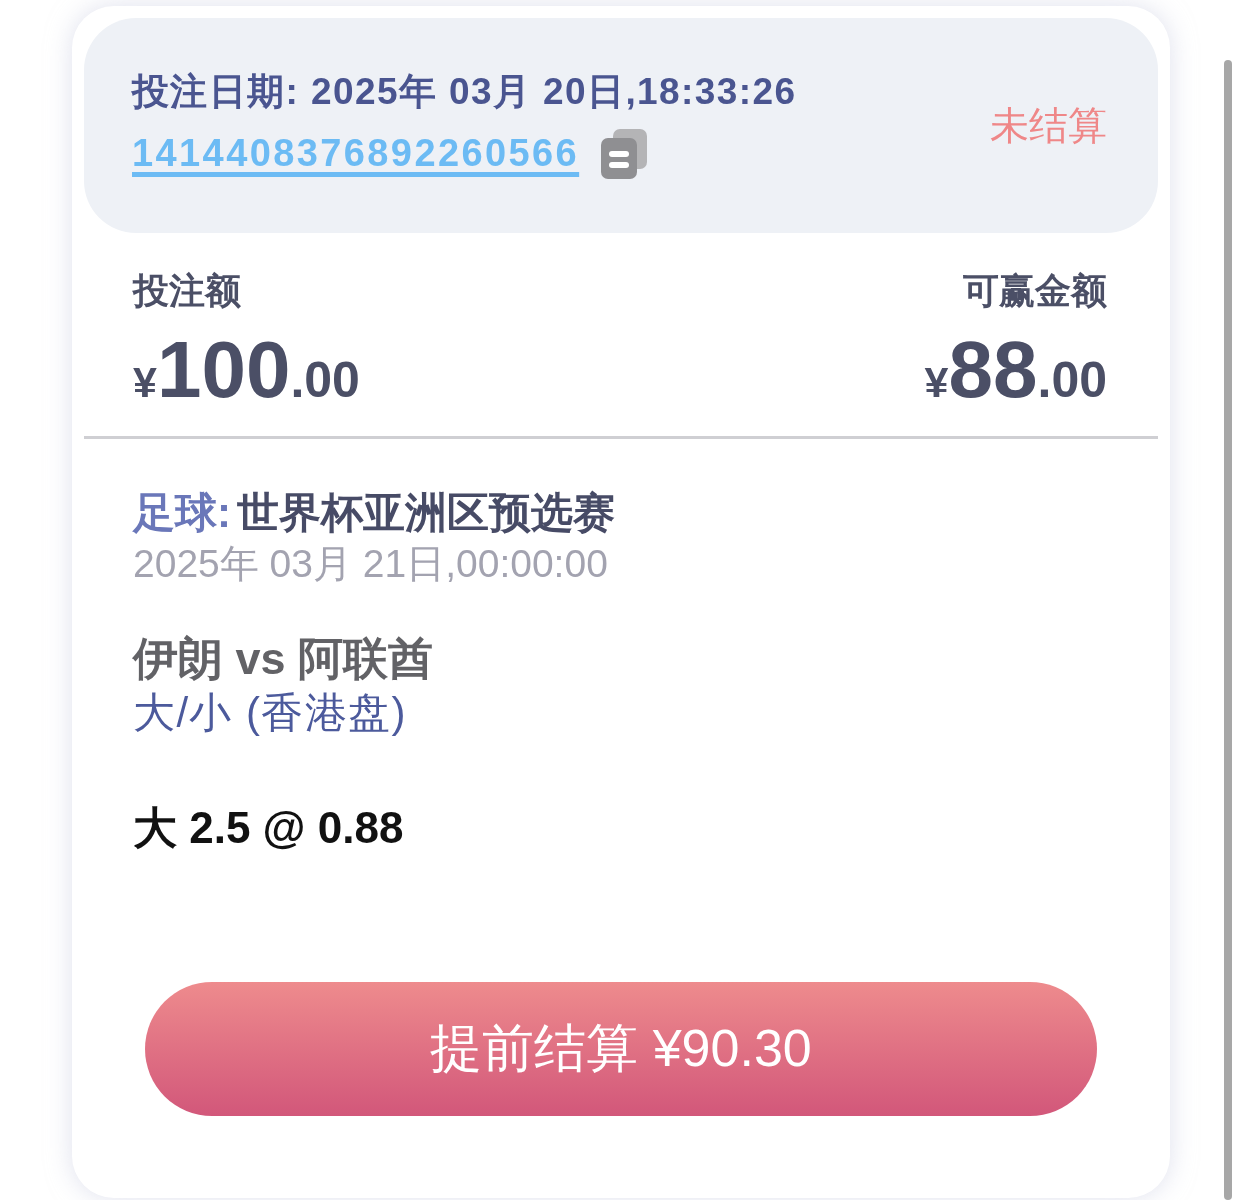  What do you see at coordinates (426, 513) in the screenshot?
I see `league-name: 世界杯亚洲区预选赛` at bounding box center [426, 513].